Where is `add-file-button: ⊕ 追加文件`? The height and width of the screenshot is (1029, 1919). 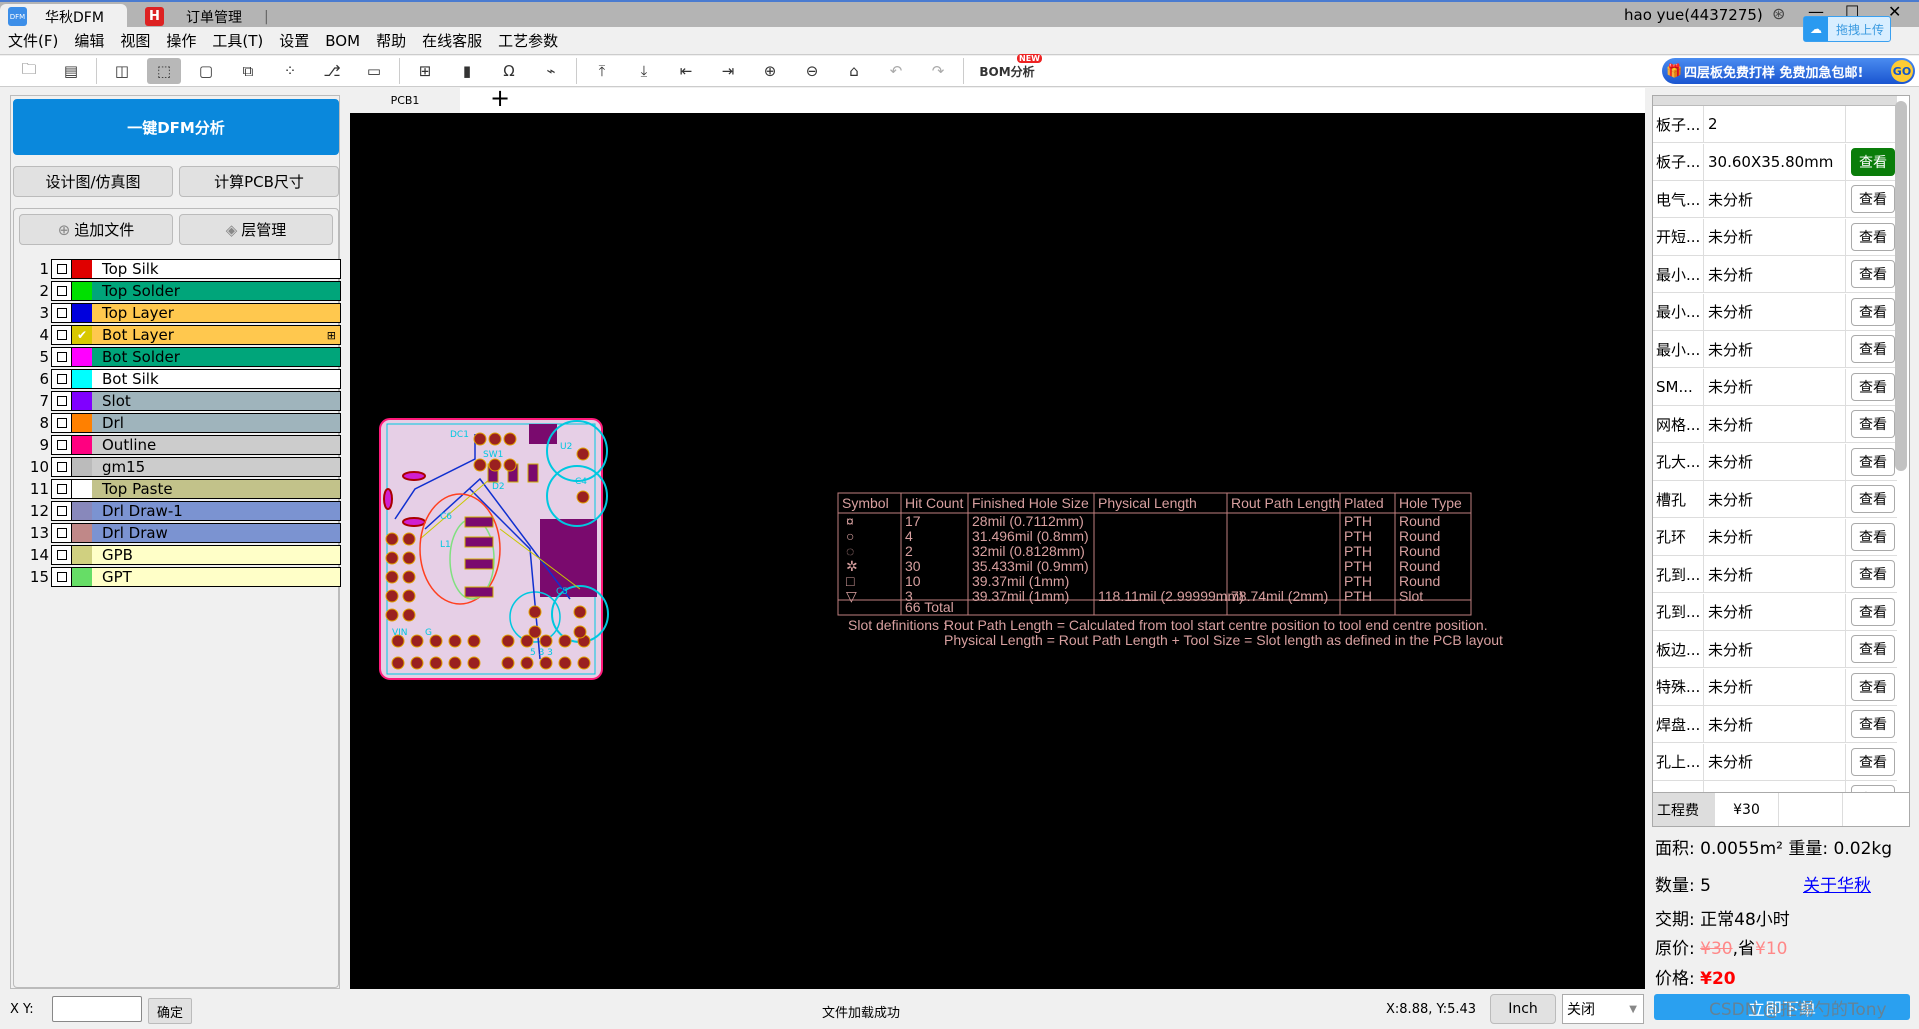
add-file-button: ⊕ 追加文件 is located at coordinates (96, 229).